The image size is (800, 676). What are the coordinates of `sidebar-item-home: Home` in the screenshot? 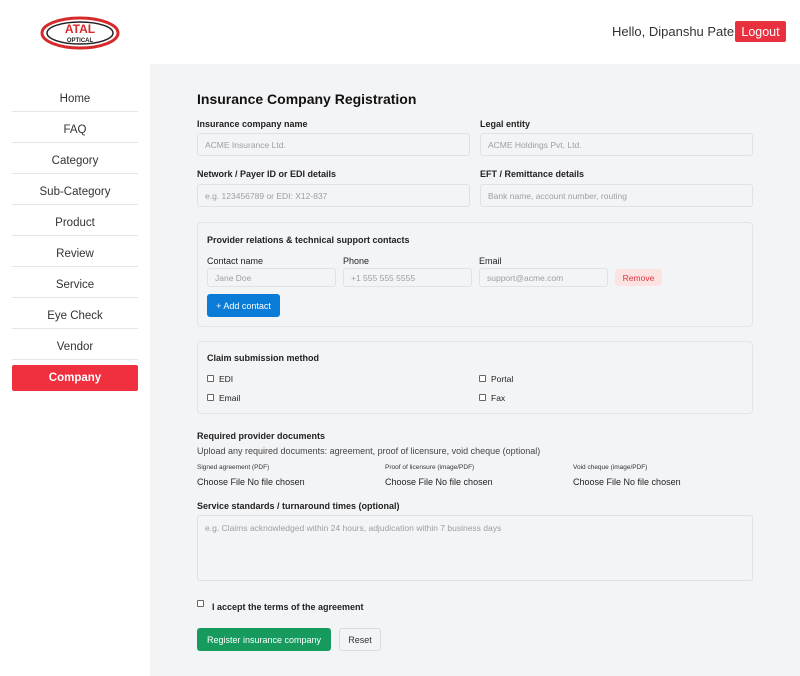 It's located at (75, 99).